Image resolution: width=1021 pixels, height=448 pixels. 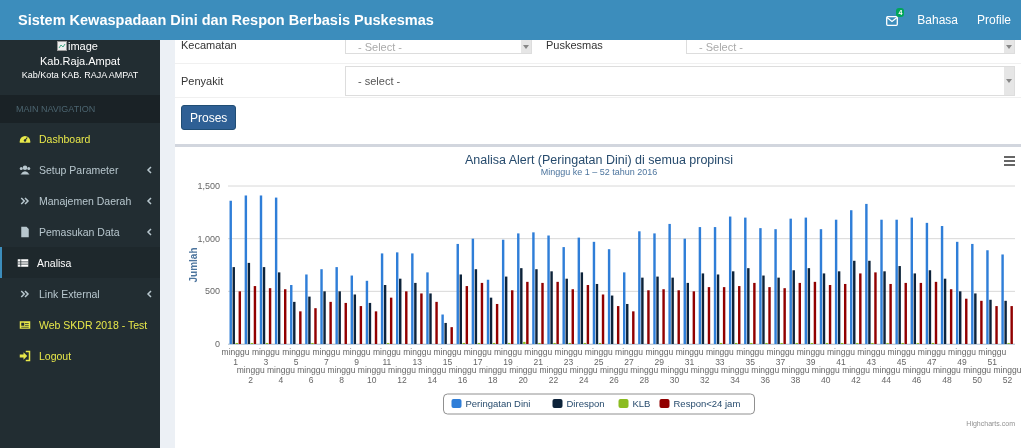 I want to click on app-title: Sistem Kewaspadaan Dini dan Respon Berbasis Puskesmas, so click(x=226, y=20).